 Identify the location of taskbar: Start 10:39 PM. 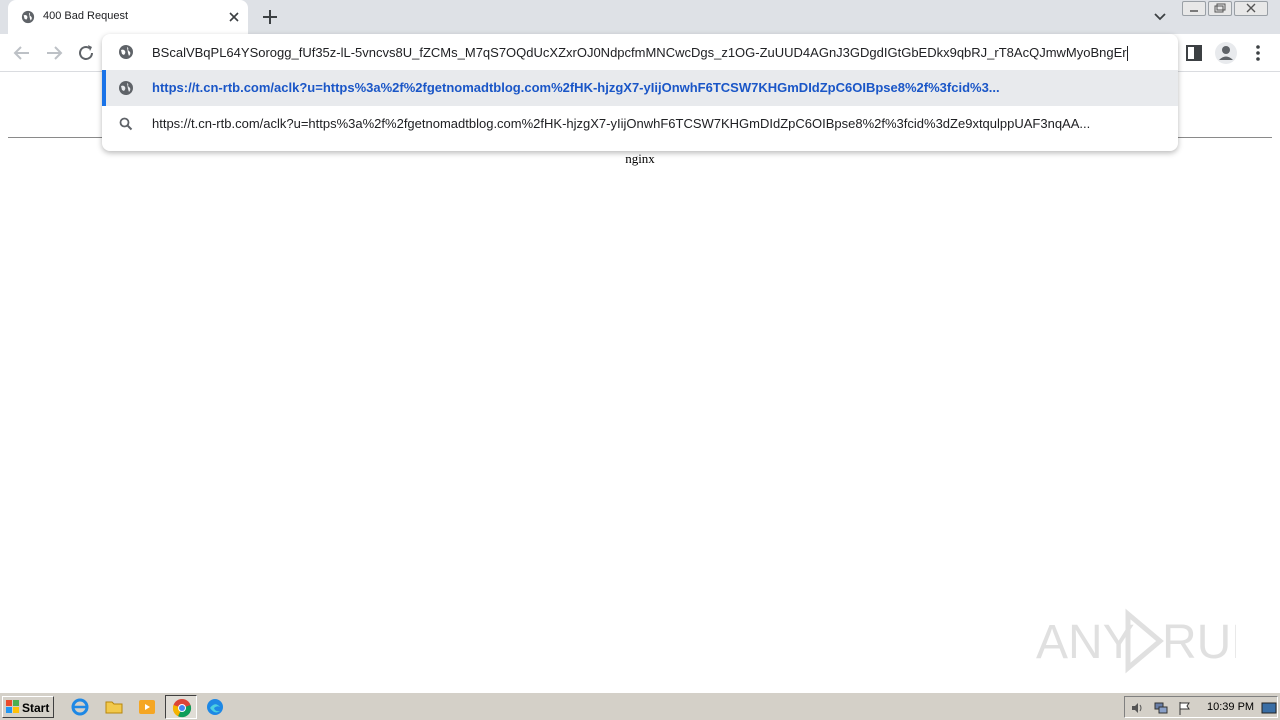
(640, 706).